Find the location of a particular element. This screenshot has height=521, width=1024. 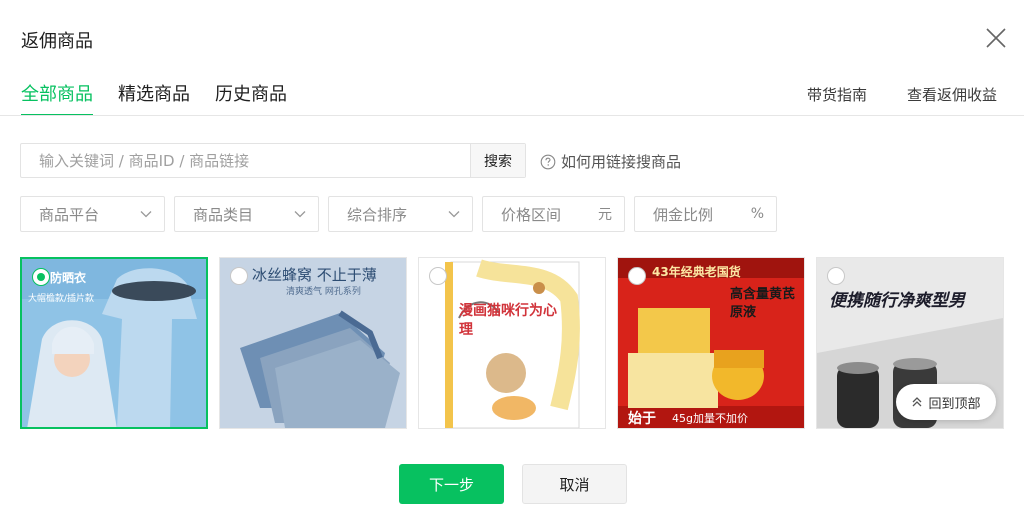

platform-select: 商品平台 is located at coordinates (92, 214).